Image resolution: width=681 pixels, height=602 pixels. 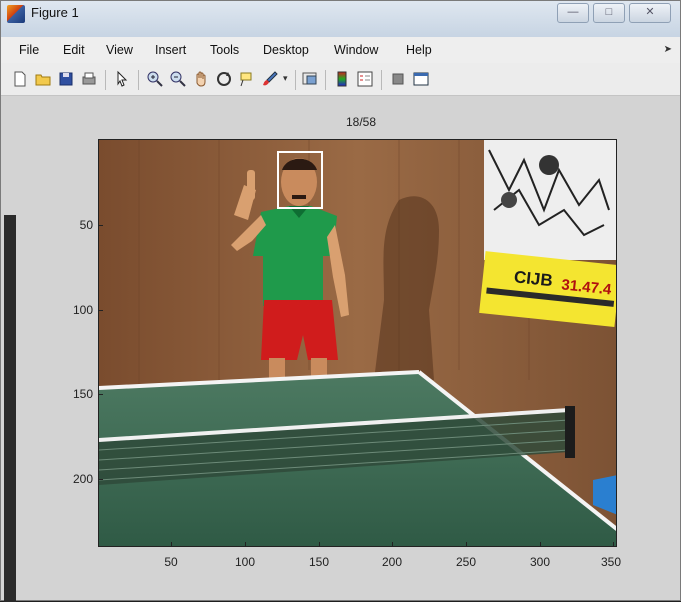 What do you see at coordinates (178, 79) in the screenshot?
I see `zoom-out-icon` at bounding box center [178, 79].